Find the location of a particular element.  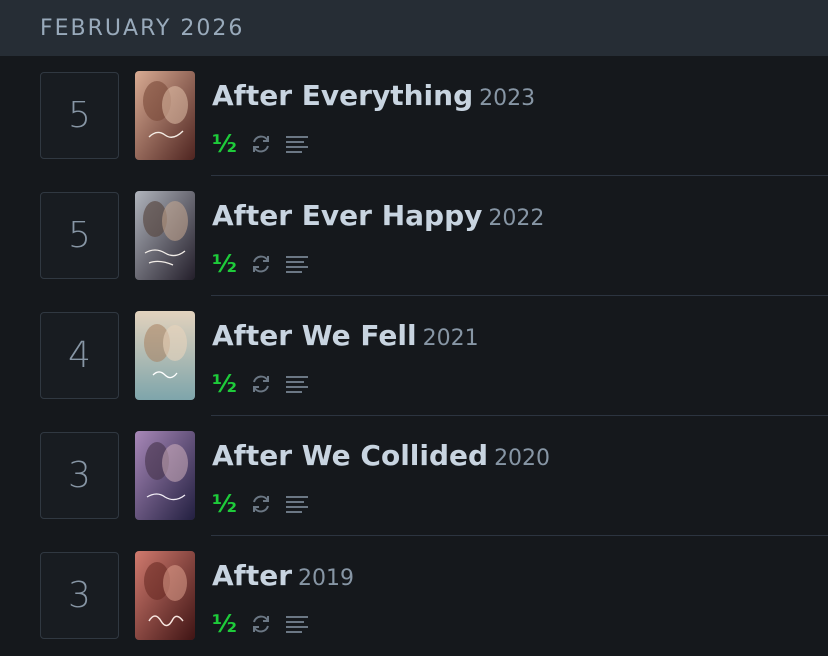

film-title-line: After We Collided 2020 is located at coordinates (381, 455).